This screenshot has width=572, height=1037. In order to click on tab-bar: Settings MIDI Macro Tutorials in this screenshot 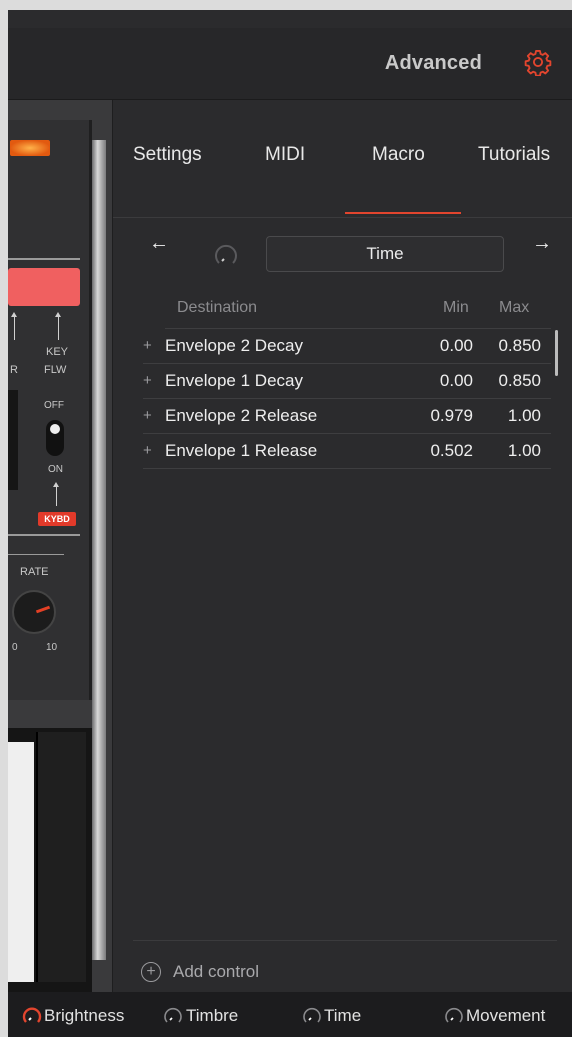, I will do `click(342, 159)`.